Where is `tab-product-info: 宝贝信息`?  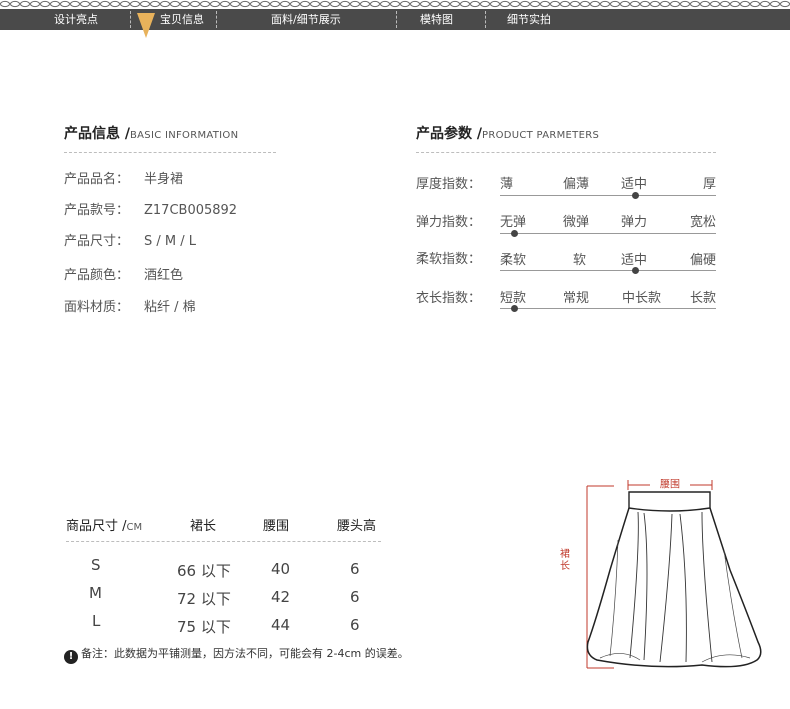 tab-product-info: 宝贝信息 is located at coordinates (182, 19).